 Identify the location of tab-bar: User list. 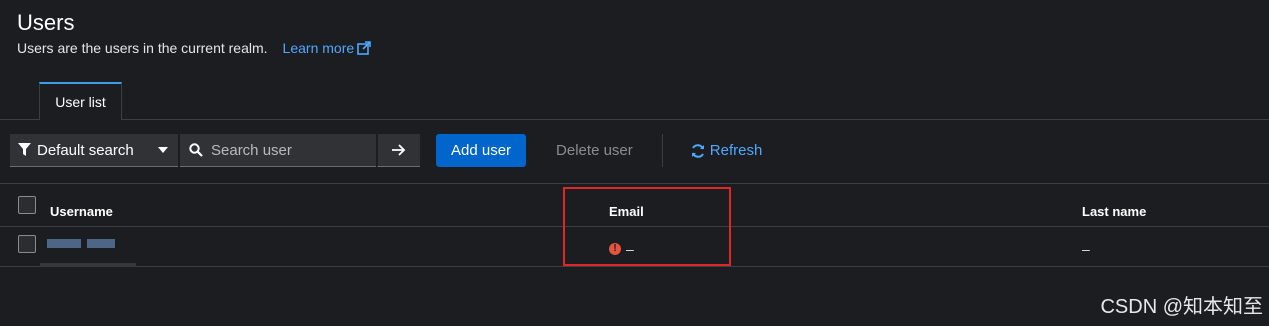
(634, 101).